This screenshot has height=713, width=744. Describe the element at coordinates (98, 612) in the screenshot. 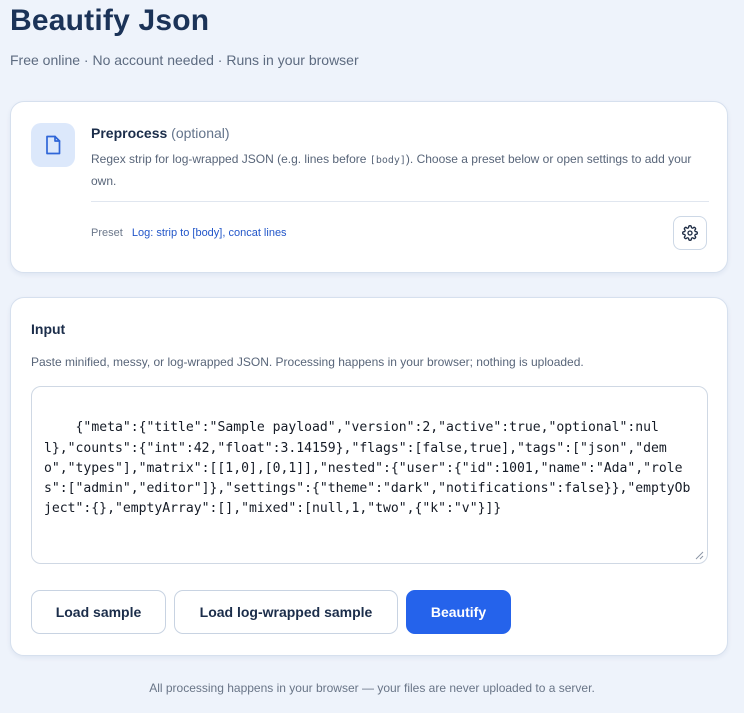

I see `load-sample-button: Load sample` at that location.